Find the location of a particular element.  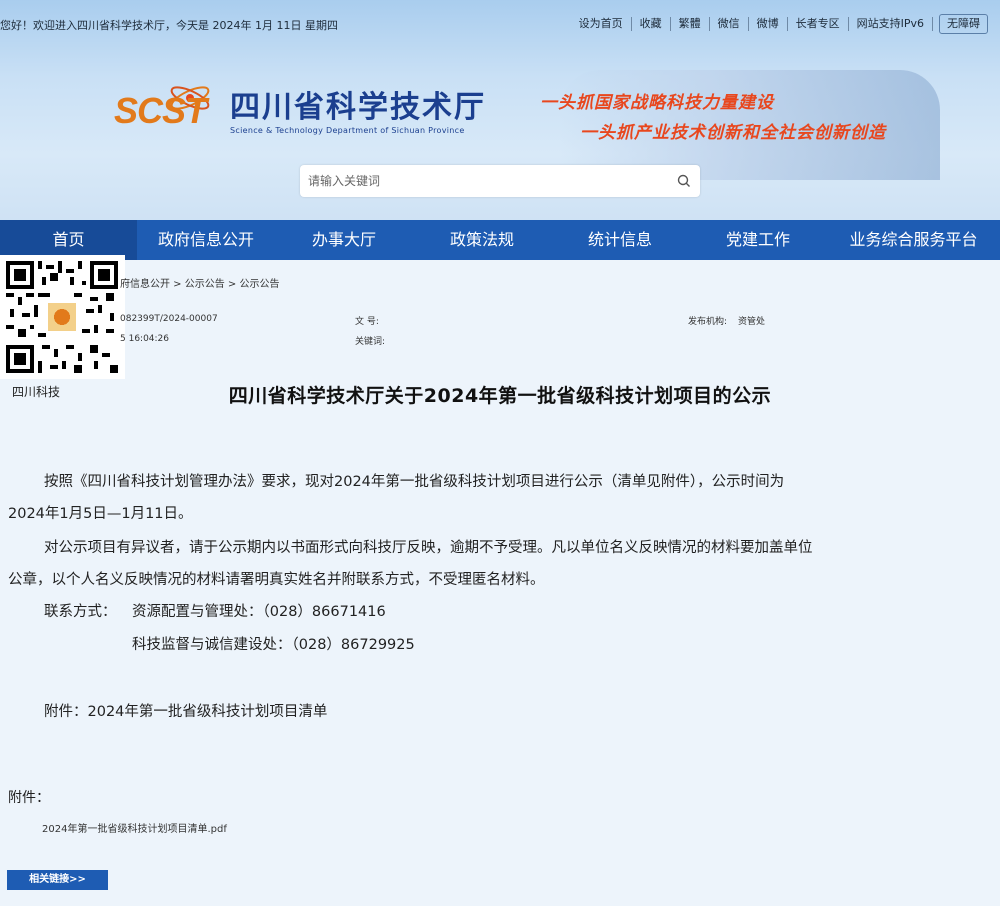

meta-index-no: 082399T/2024-00007 is located at coordinates (169, 319).